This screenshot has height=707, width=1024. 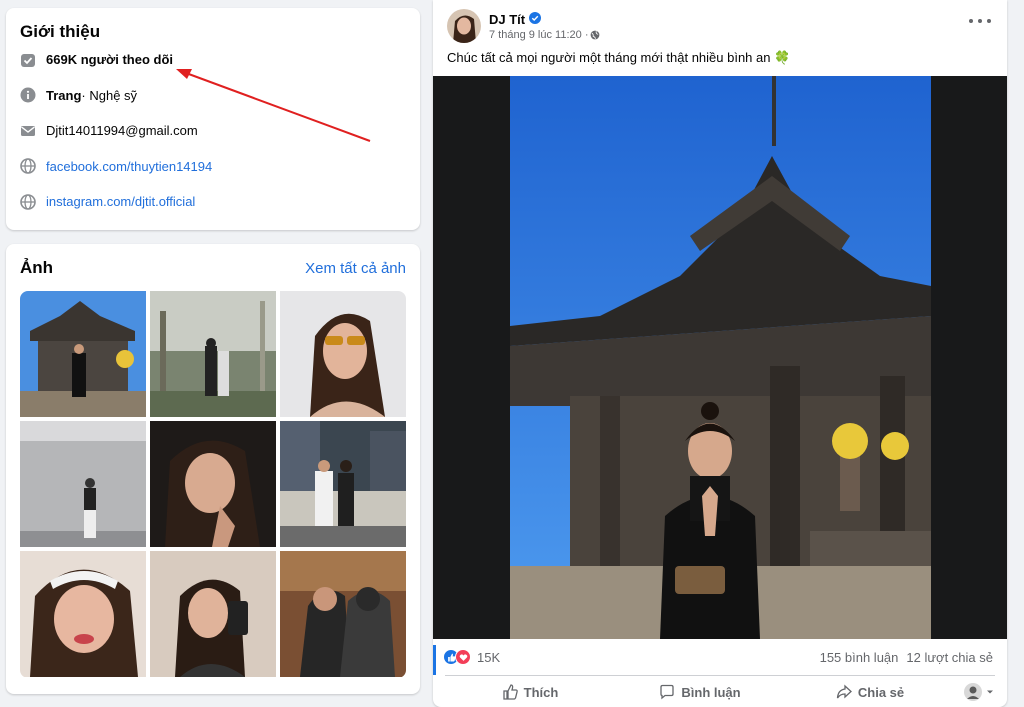 I want to click on like-button: Thích, so click(x=530, y=692).